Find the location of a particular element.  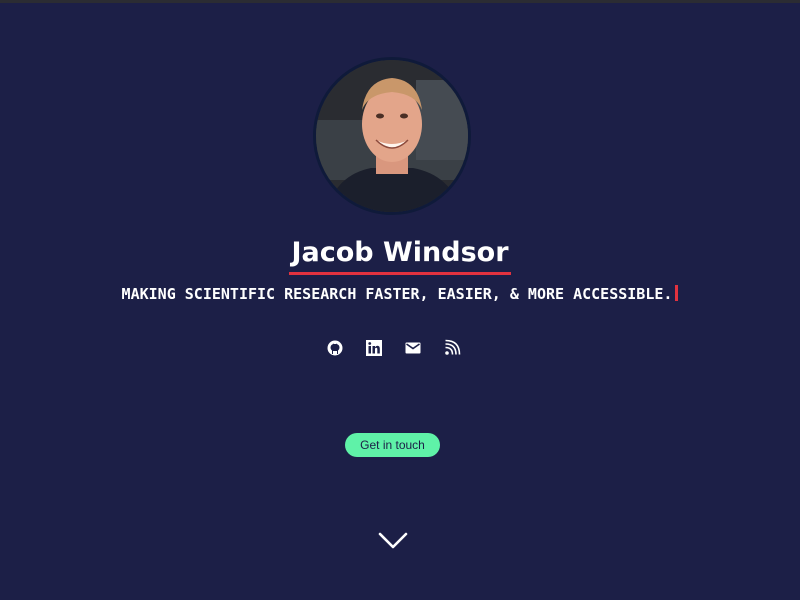

email-link is located at coordinates (413, 348).